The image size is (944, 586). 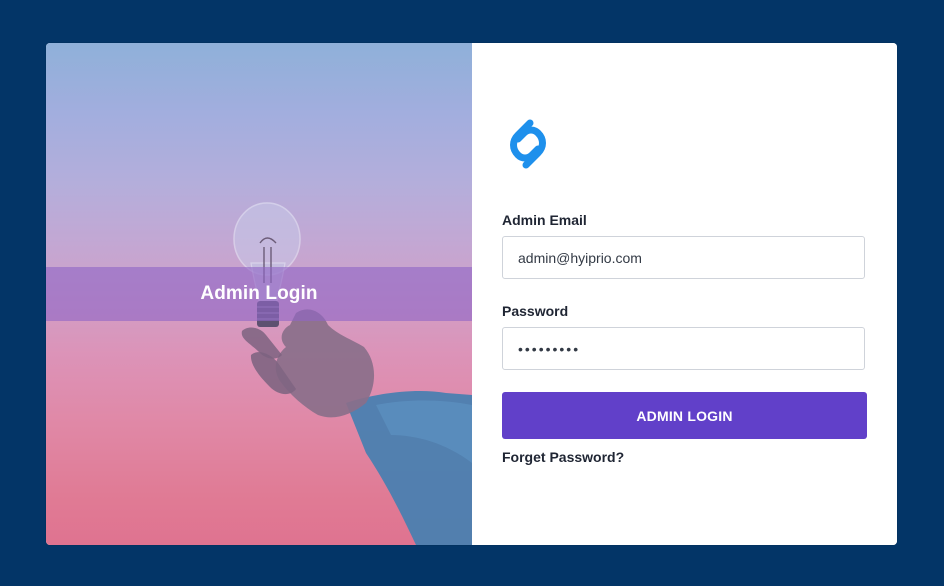 I want to click on brand-logo-icon, so click(x=528, y=144).